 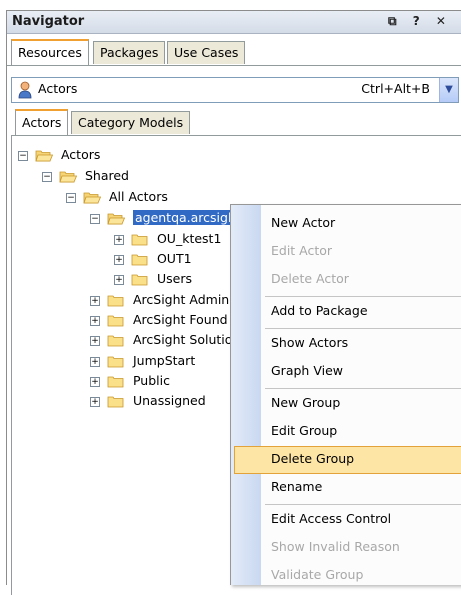 What do you see at coordinates (174, 258) in the screenshot?
I see `tree-node-label: OUT1` at bounding box center [174, 258].